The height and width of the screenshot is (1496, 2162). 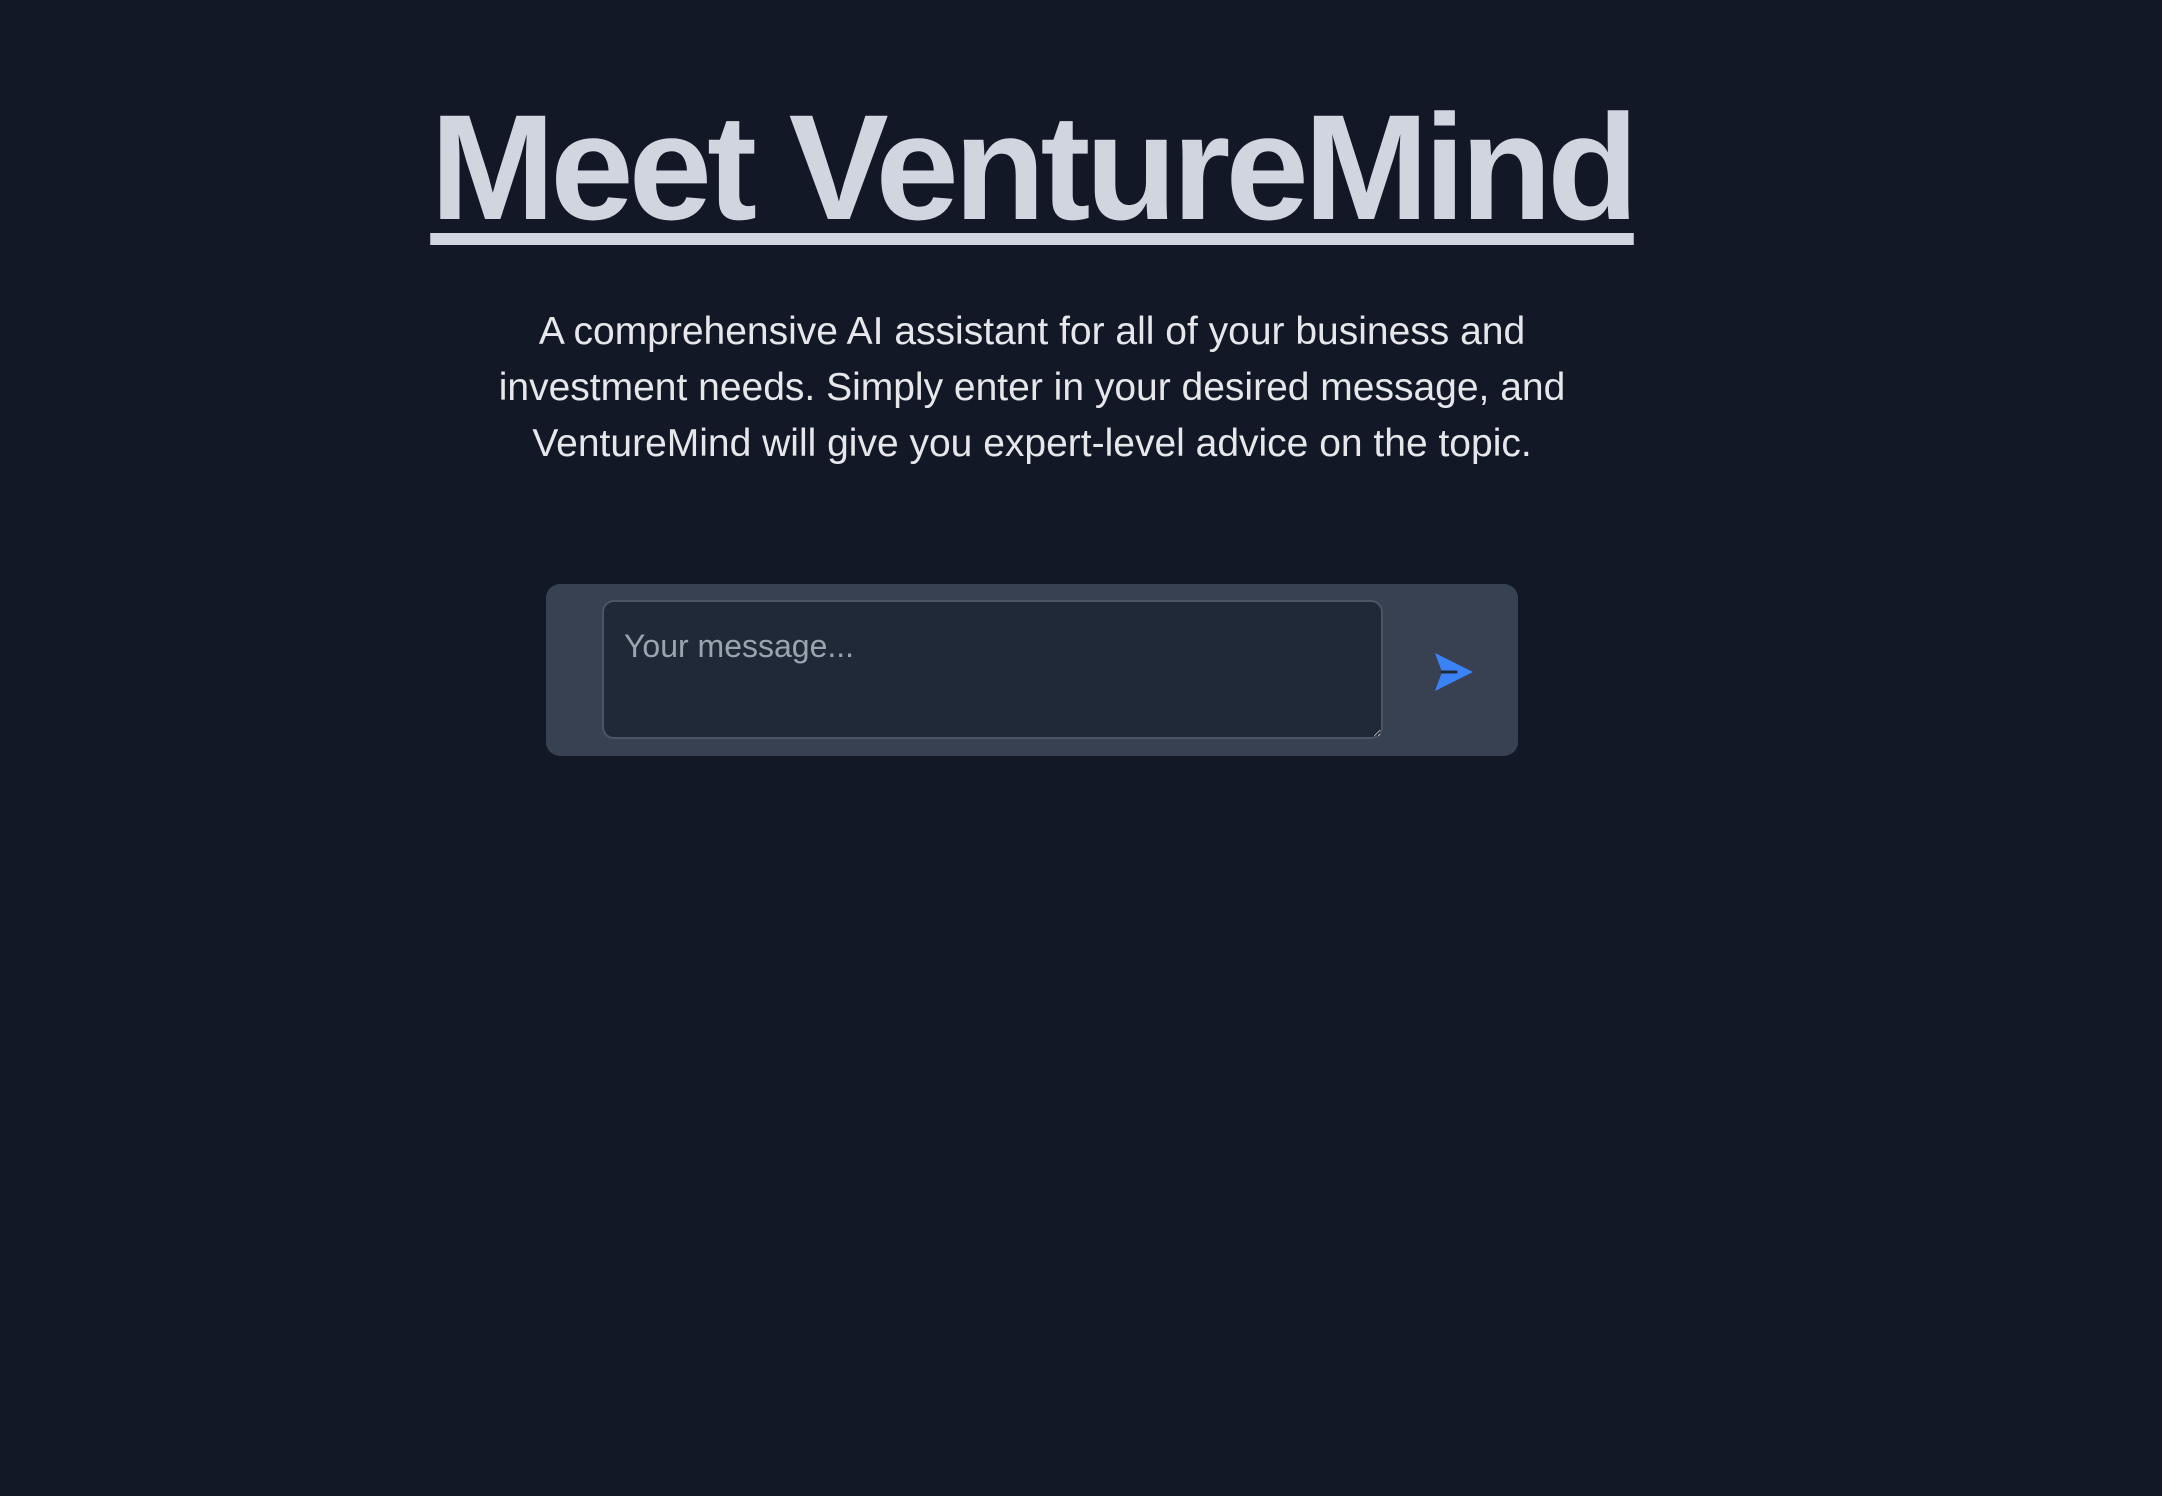 I want to click on send-button, so click(x=1454, y=672).